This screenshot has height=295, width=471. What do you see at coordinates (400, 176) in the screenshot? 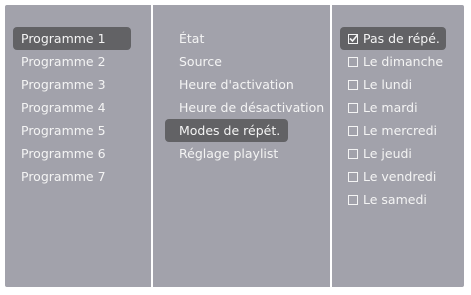
I see `repeat-option-label: Le vendredi` at bounding box center [400, 176].